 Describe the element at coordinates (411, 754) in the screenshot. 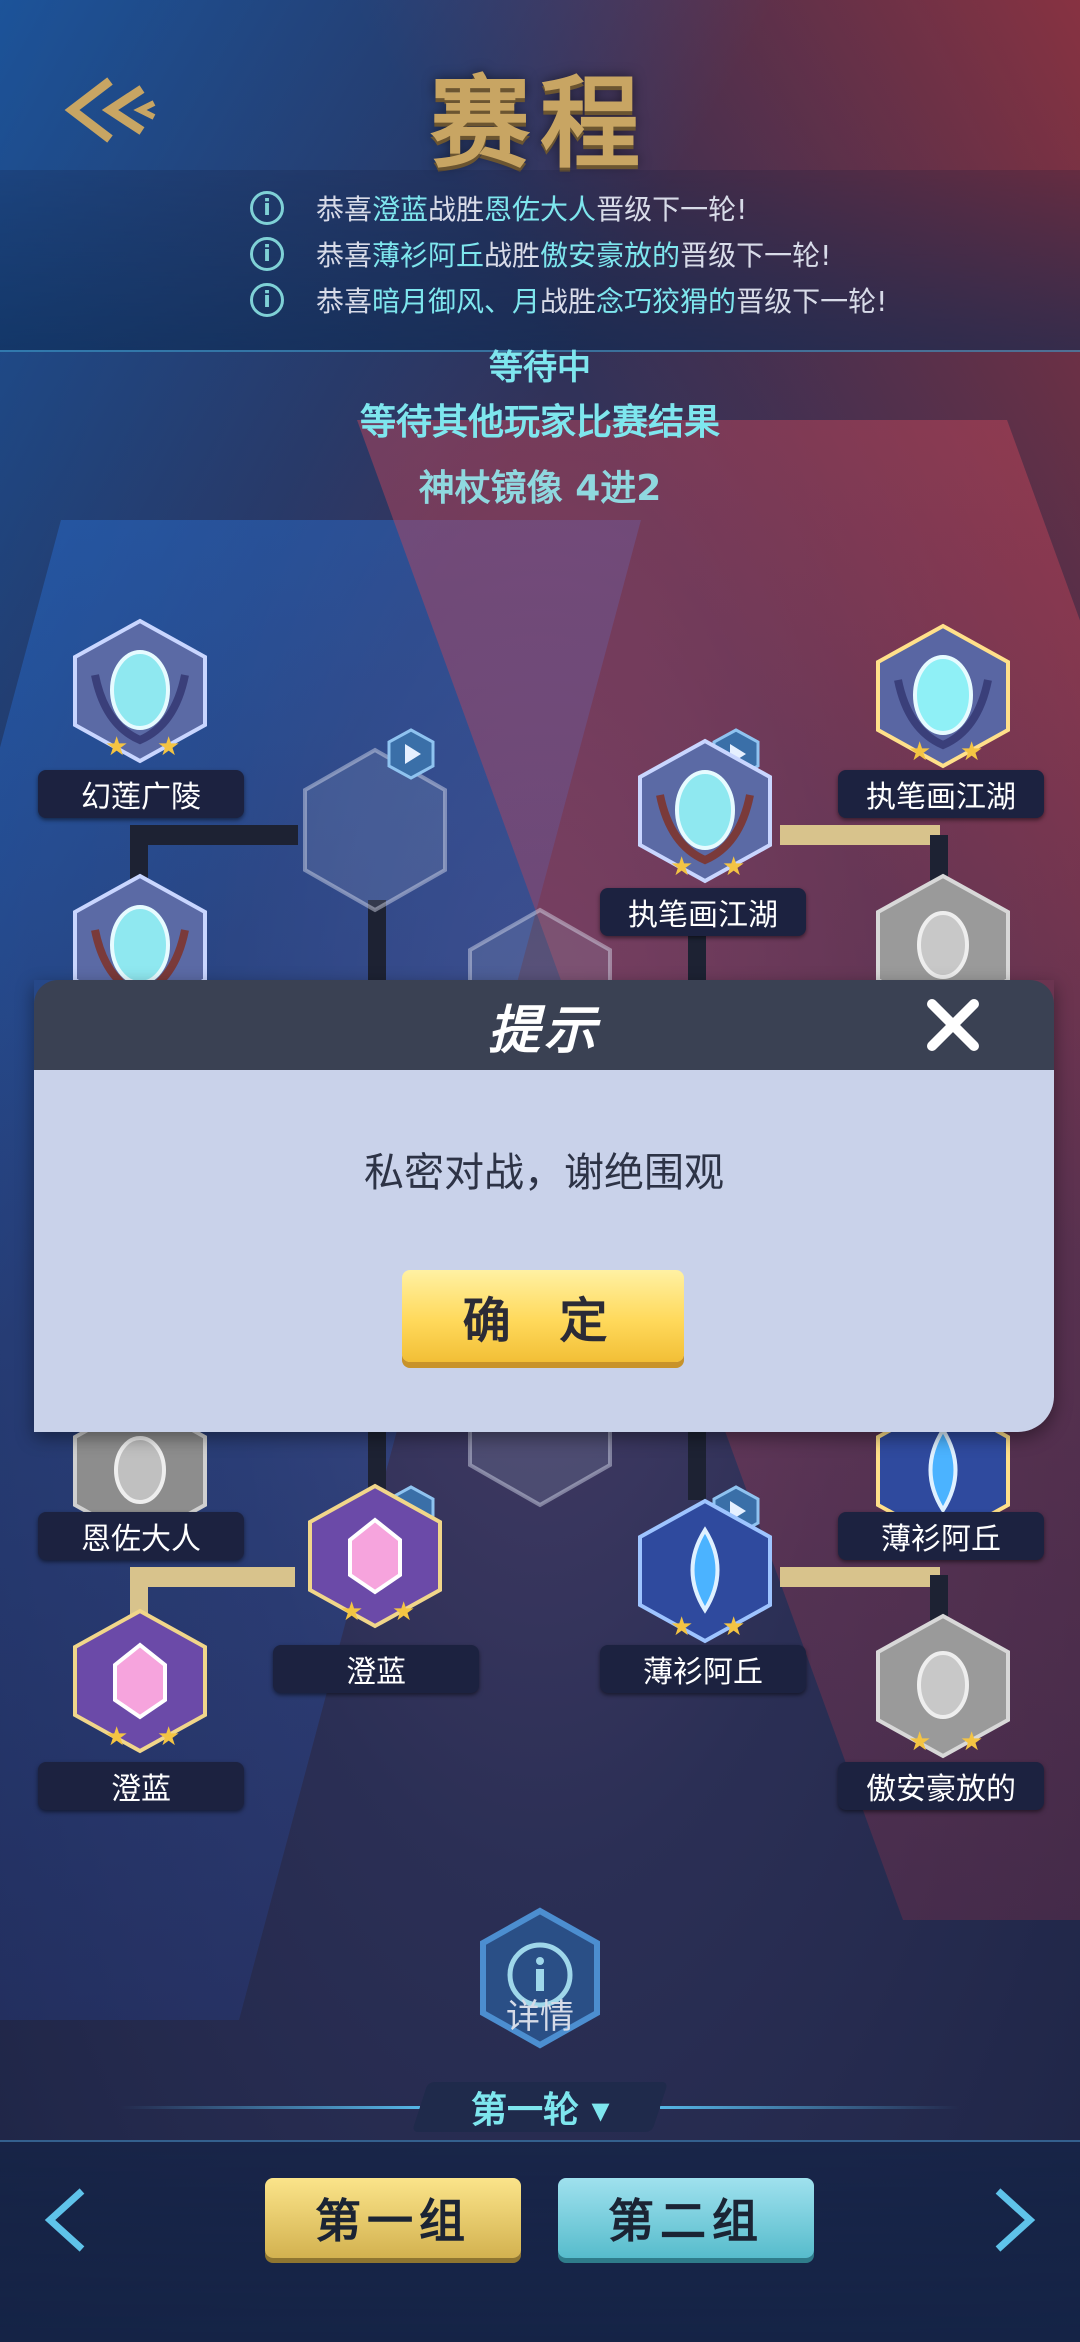

I see `replay-play-icon` at that location.